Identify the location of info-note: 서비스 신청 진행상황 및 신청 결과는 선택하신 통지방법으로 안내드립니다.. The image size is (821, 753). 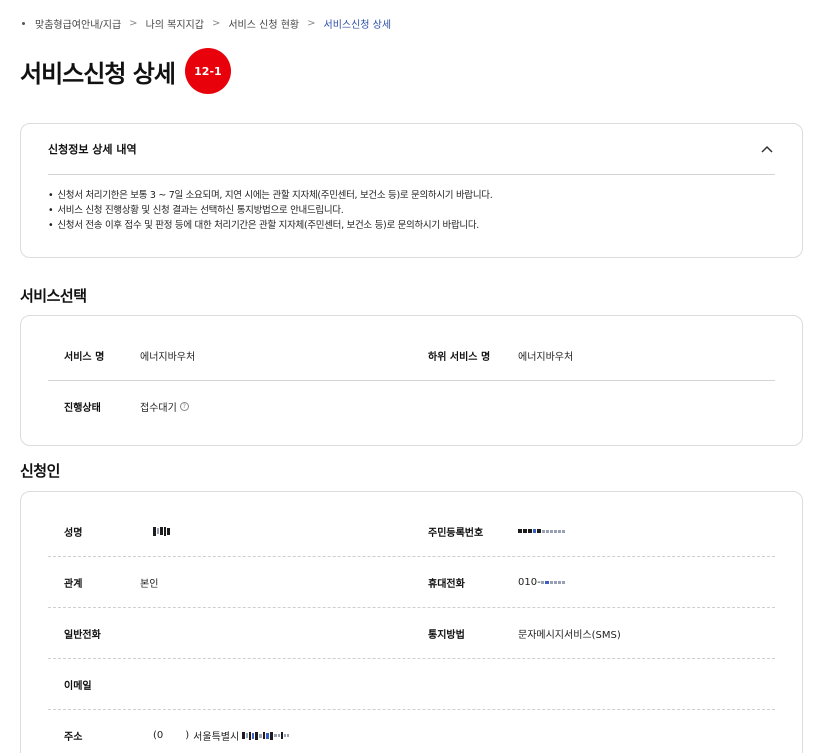
(415, 210).